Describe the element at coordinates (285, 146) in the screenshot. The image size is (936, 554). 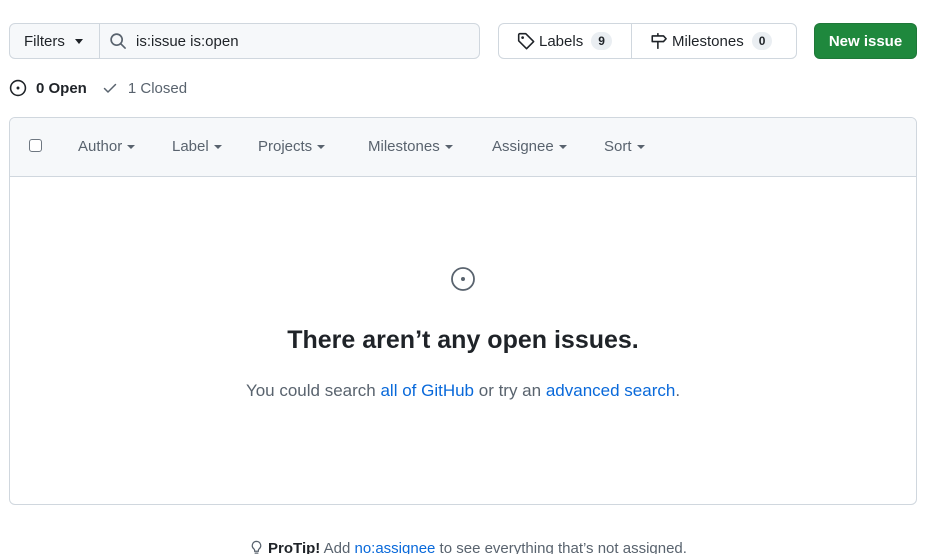
I see `projects-filter-label: Projects` at that location.